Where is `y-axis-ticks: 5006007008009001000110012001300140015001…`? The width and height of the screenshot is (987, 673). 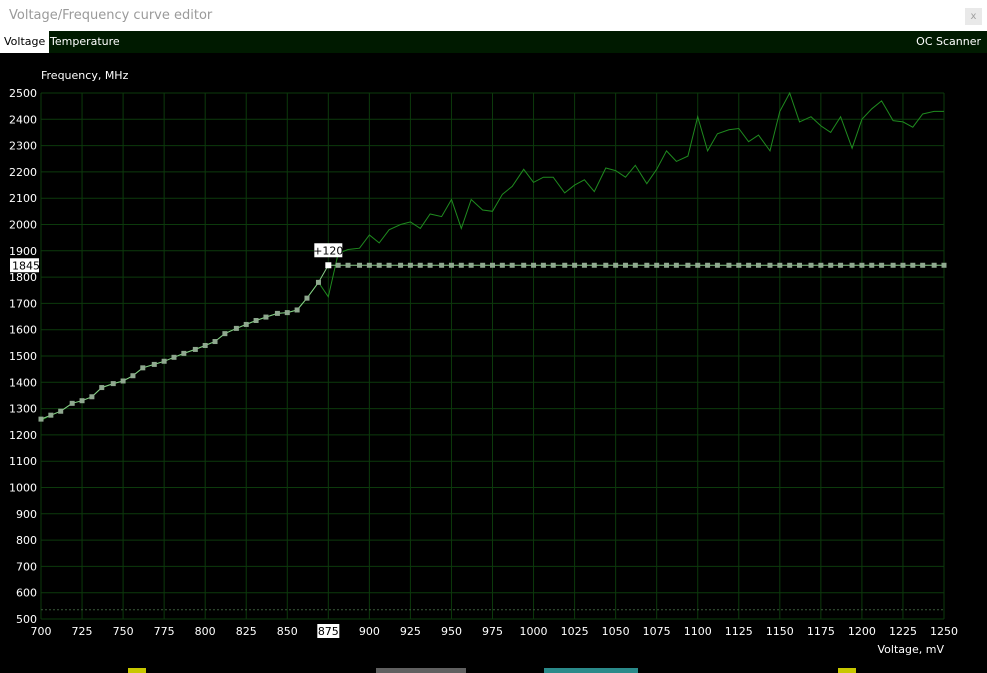 y-axis-ticks: 5006007008009001000110012001300140015001… is located at coordinates (23, 356).